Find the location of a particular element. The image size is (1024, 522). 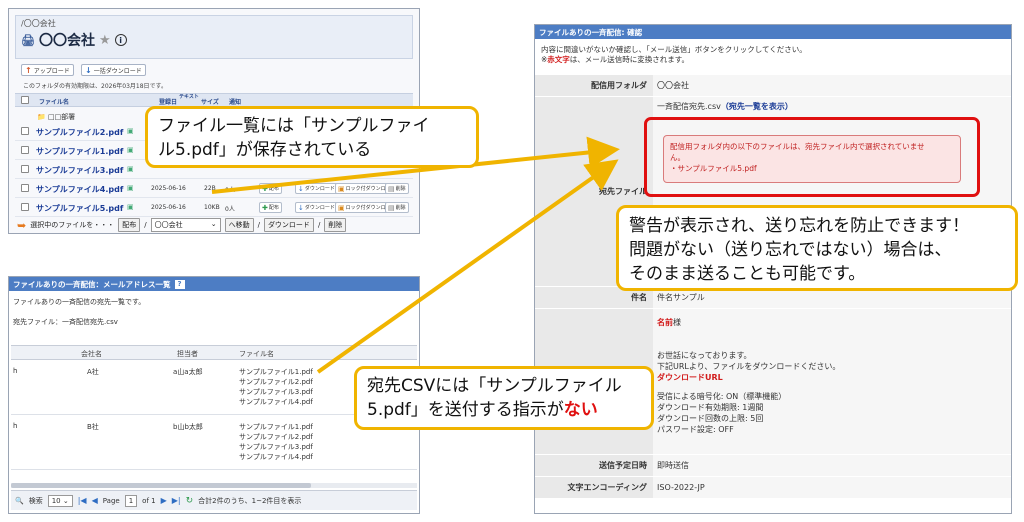

next-page-icon: ▶ is located at coordinates (164, 500).